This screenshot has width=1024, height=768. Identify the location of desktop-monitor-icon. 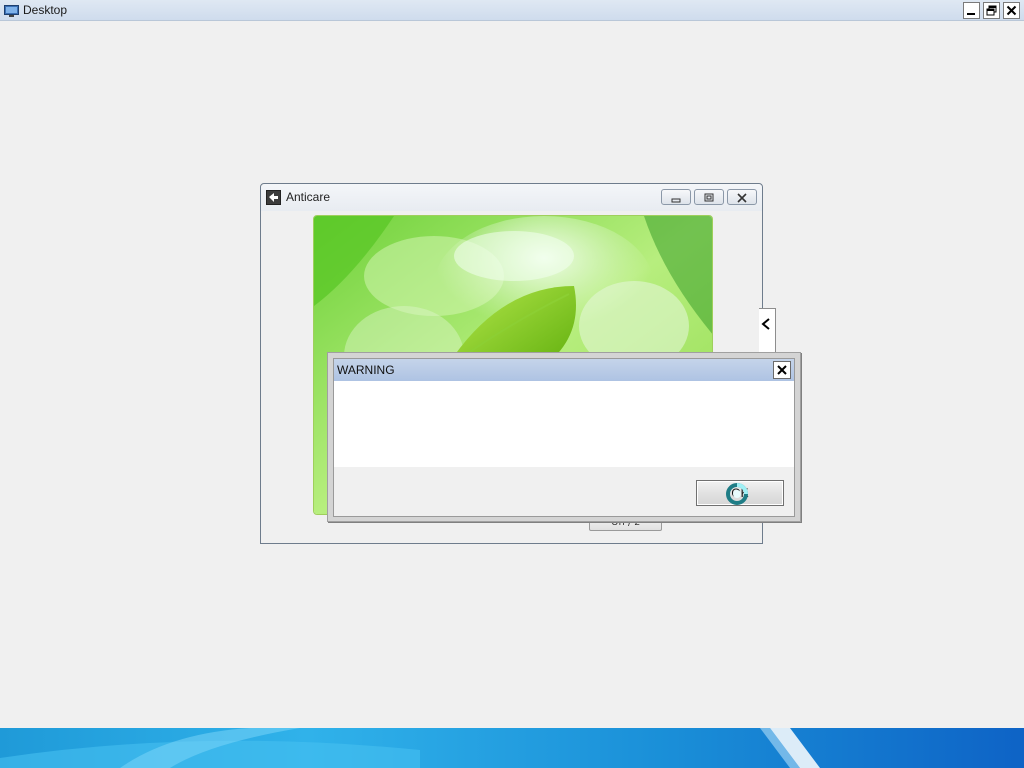
(11, 10).